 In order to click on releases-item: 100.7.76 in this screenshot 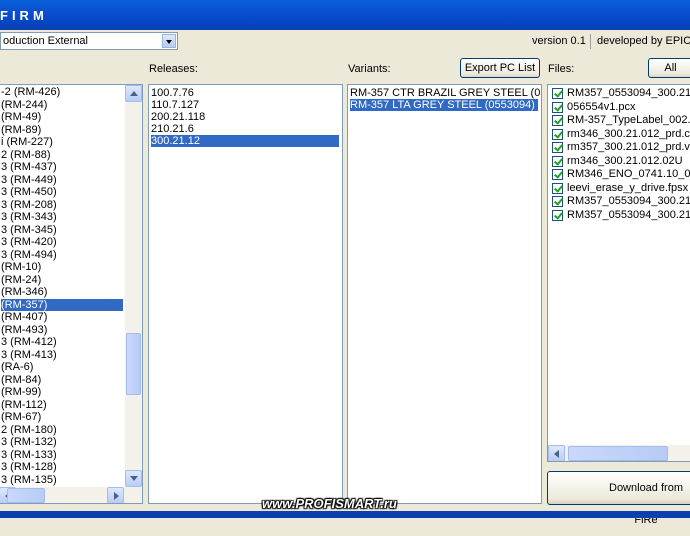, I will do `click(245, 93)`.